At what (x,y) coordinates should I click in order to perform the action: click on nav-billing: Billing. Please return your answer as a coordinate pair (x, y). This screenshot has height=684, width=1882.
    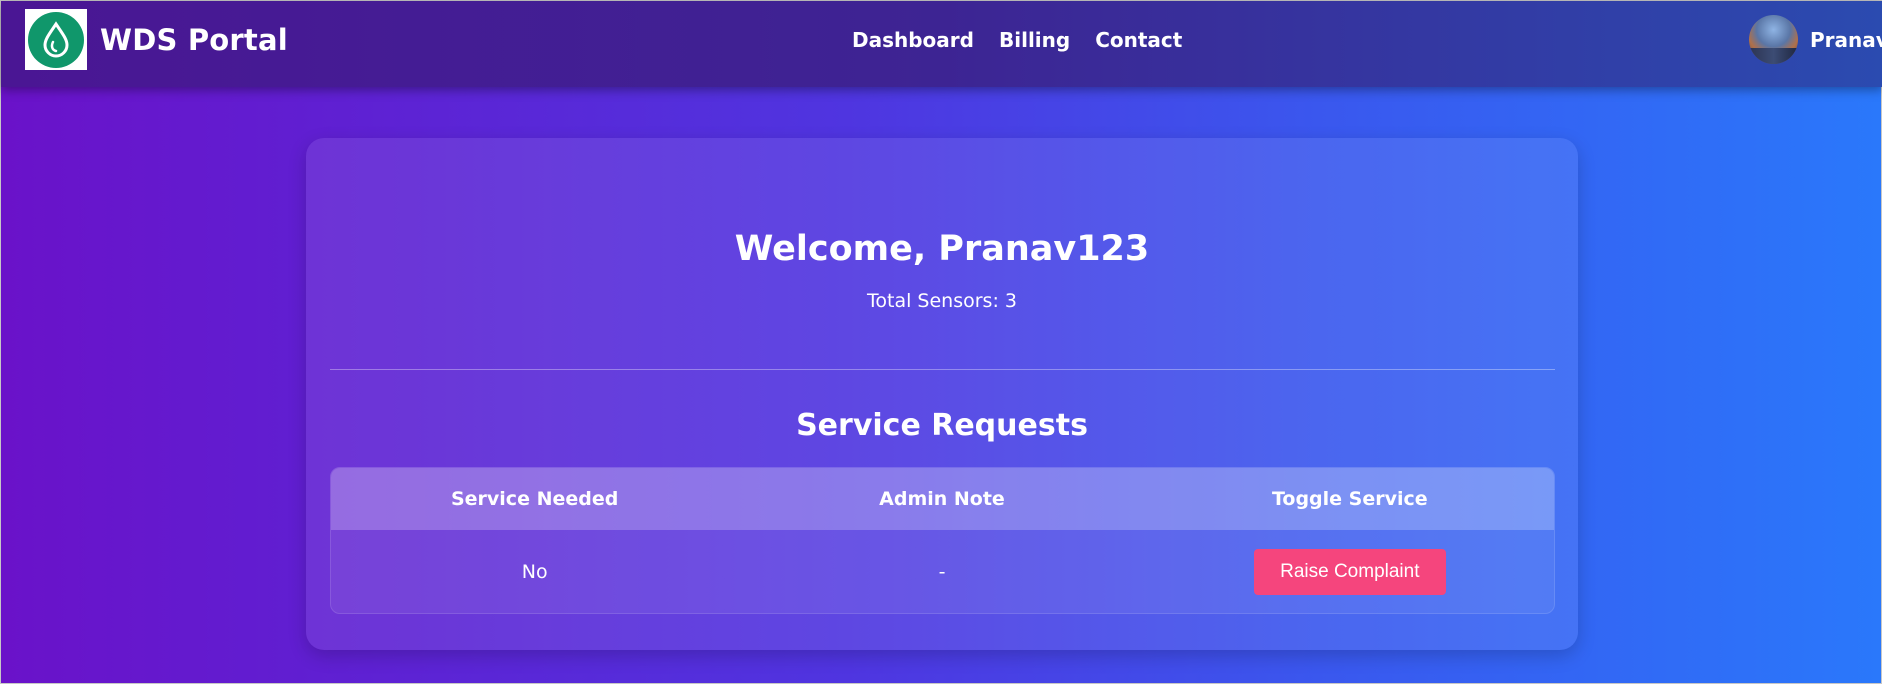
    Looking at the image, I should click on (1034, 40).